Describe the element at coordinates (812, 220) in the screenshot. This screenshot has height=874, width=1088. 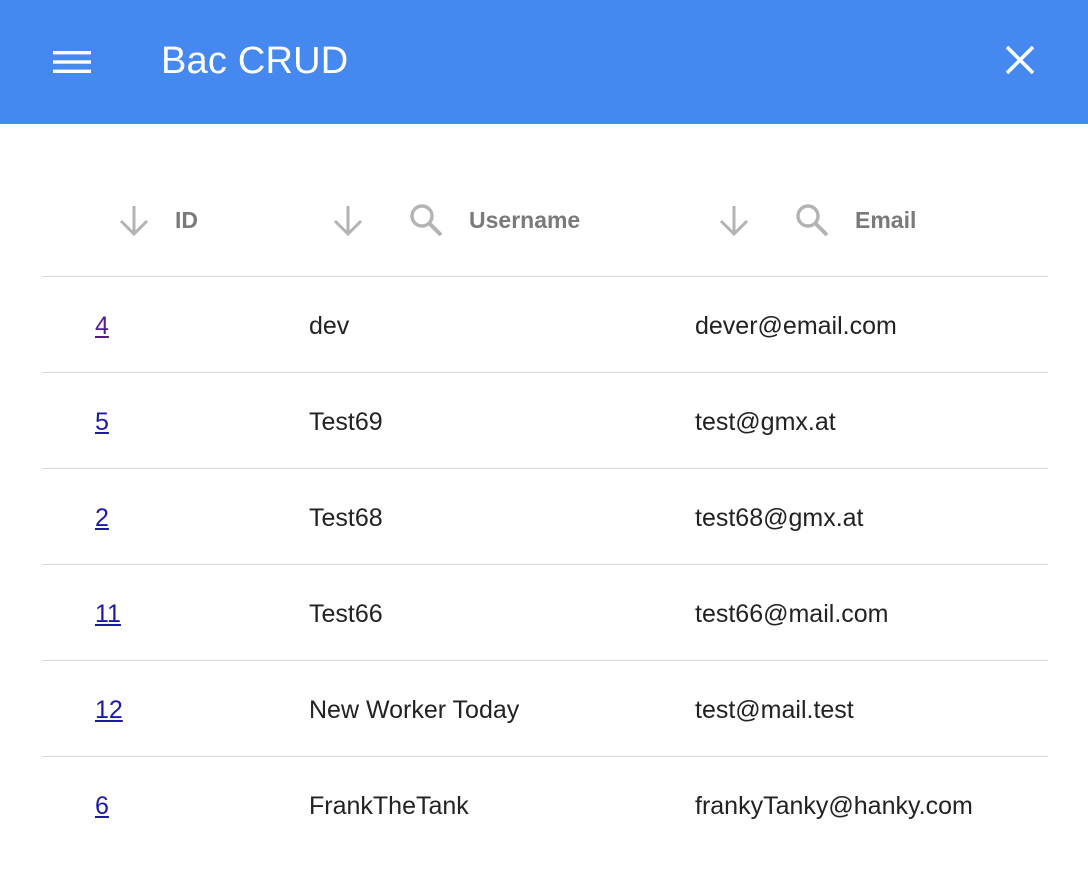
I see `search-email-search-icon` at that location.